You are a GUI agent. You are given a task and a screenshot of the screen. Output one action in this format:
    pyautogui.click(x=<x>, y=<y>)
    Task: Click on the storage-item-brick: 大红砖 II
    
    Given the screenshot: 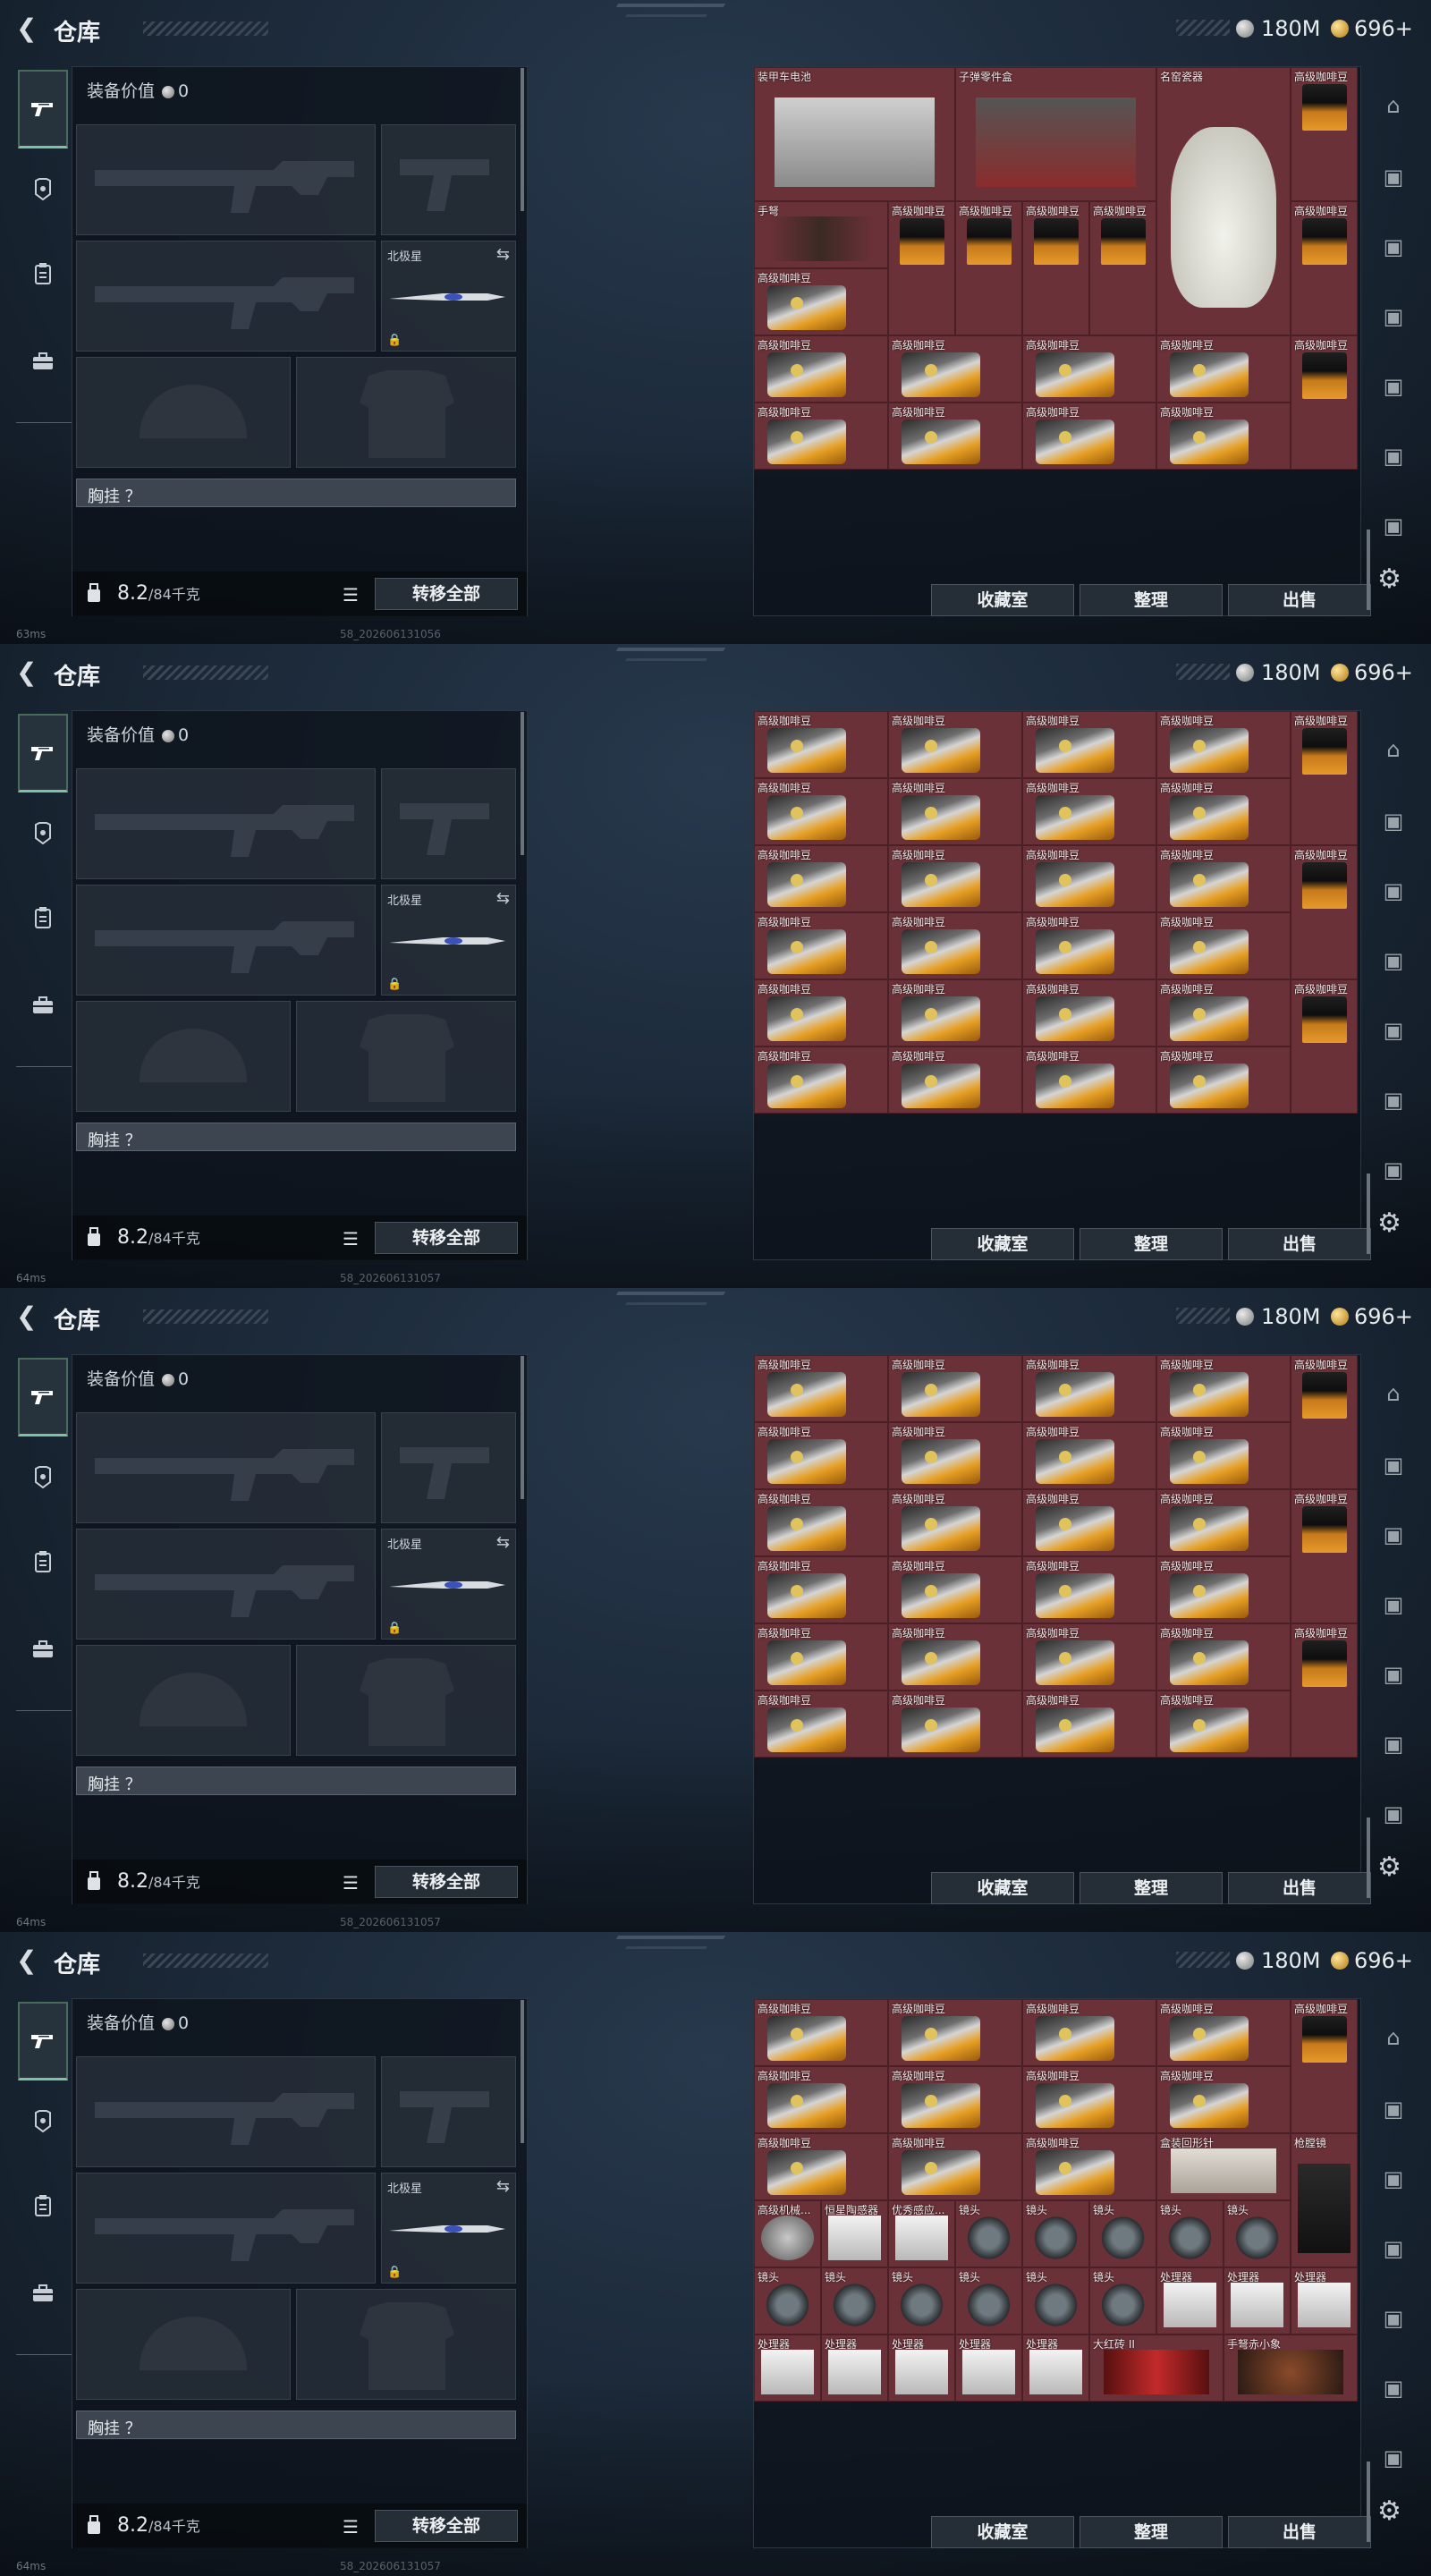 What is the action you would take?
    pyautogui.click(x=1157, y=2368)
    